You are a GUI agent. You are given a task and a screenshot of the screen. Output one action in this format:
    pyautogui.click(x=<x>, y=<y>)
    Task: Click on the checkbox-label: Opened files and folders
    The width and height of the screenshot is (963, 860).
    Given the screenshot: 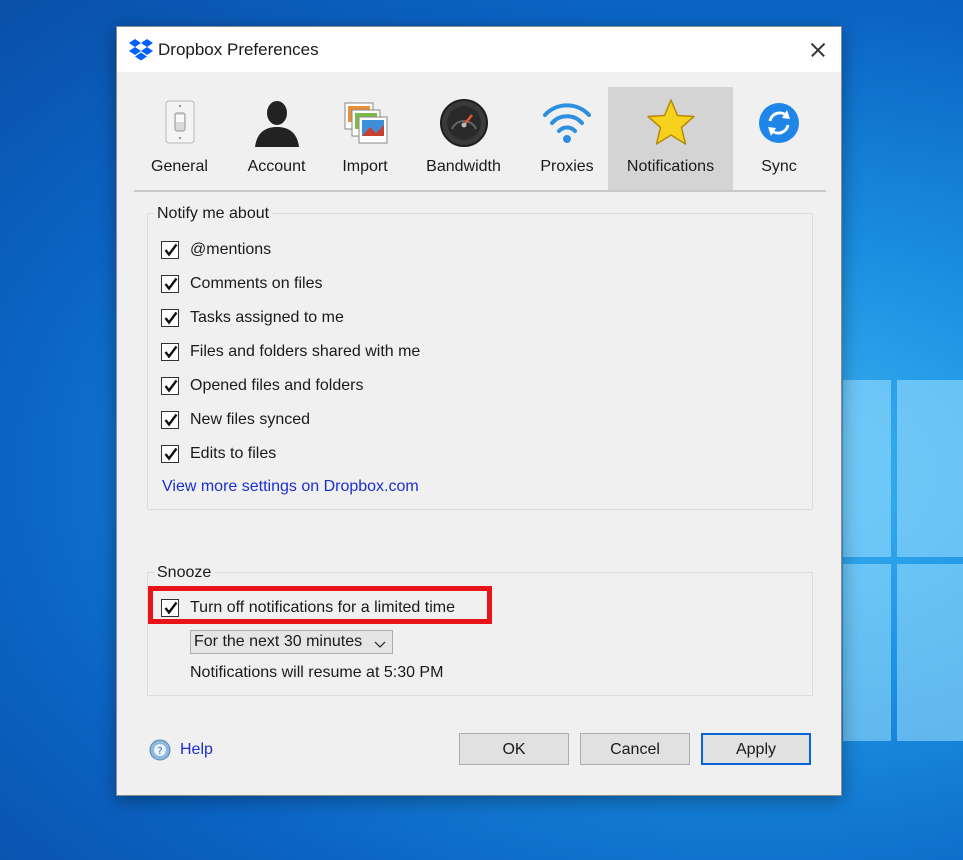 What is the action you would take?
    pyautogui.click(x=277, y=385)
    